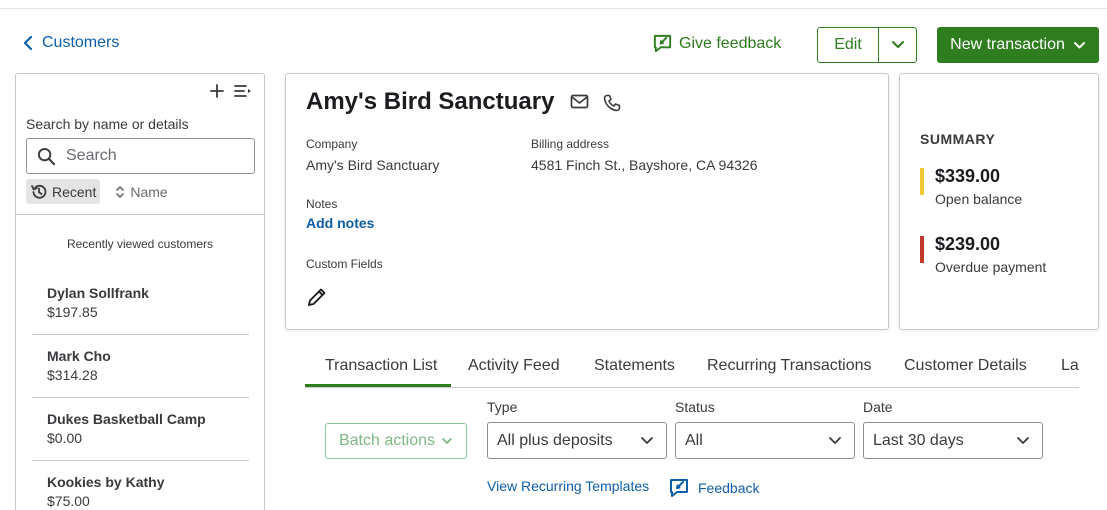 The width and height of the screenshot is (1107, 510). Describe the element at coordinates (514, 366) in the screenshot. I see `tab-activity-feed: Activity Feed` at that location.